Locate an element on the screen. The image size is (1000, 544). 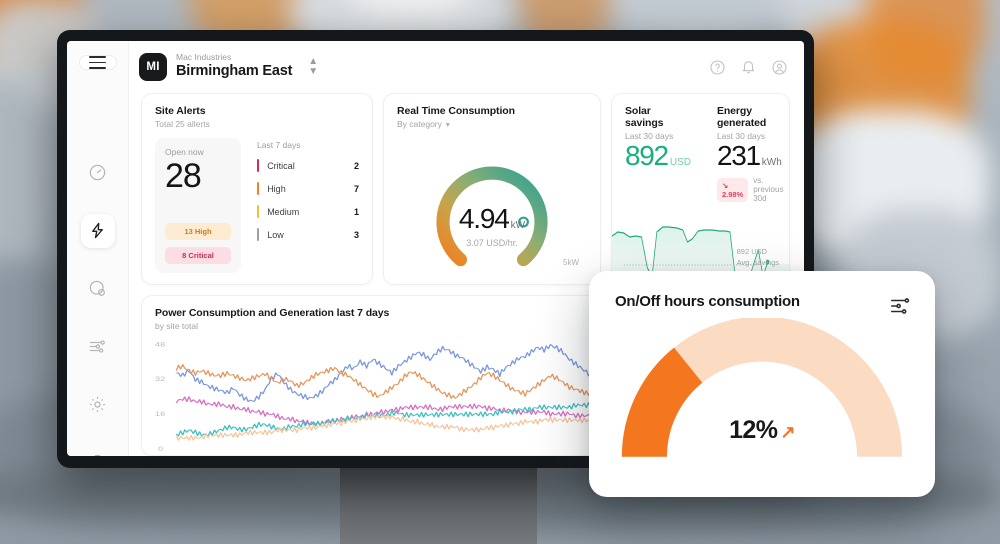
consumption-gauge: 4.94 kW 3.07 USD/hr. 5kW is located at coordinates (492, 201).